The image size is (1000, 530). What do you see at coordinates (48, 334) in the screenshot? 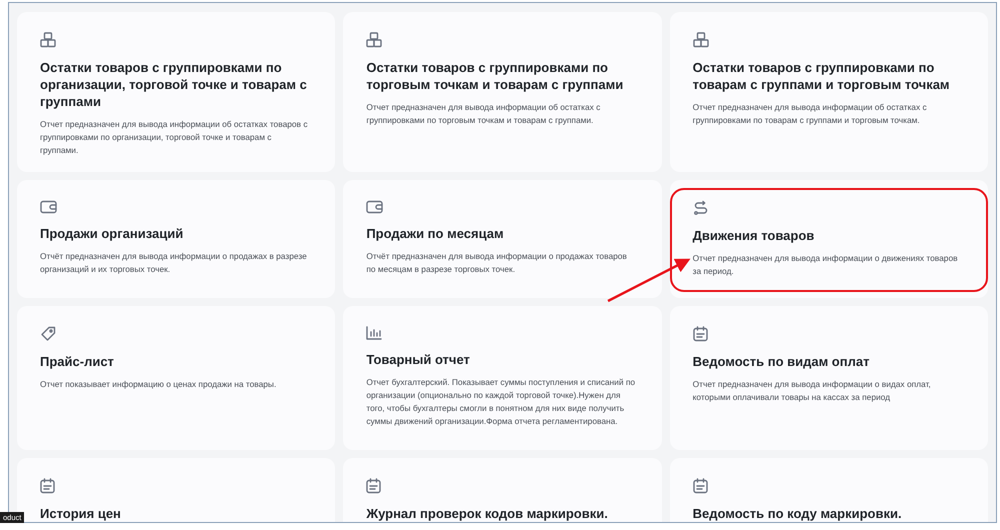
I see `tag-icon` at bounding box center [48, 334].